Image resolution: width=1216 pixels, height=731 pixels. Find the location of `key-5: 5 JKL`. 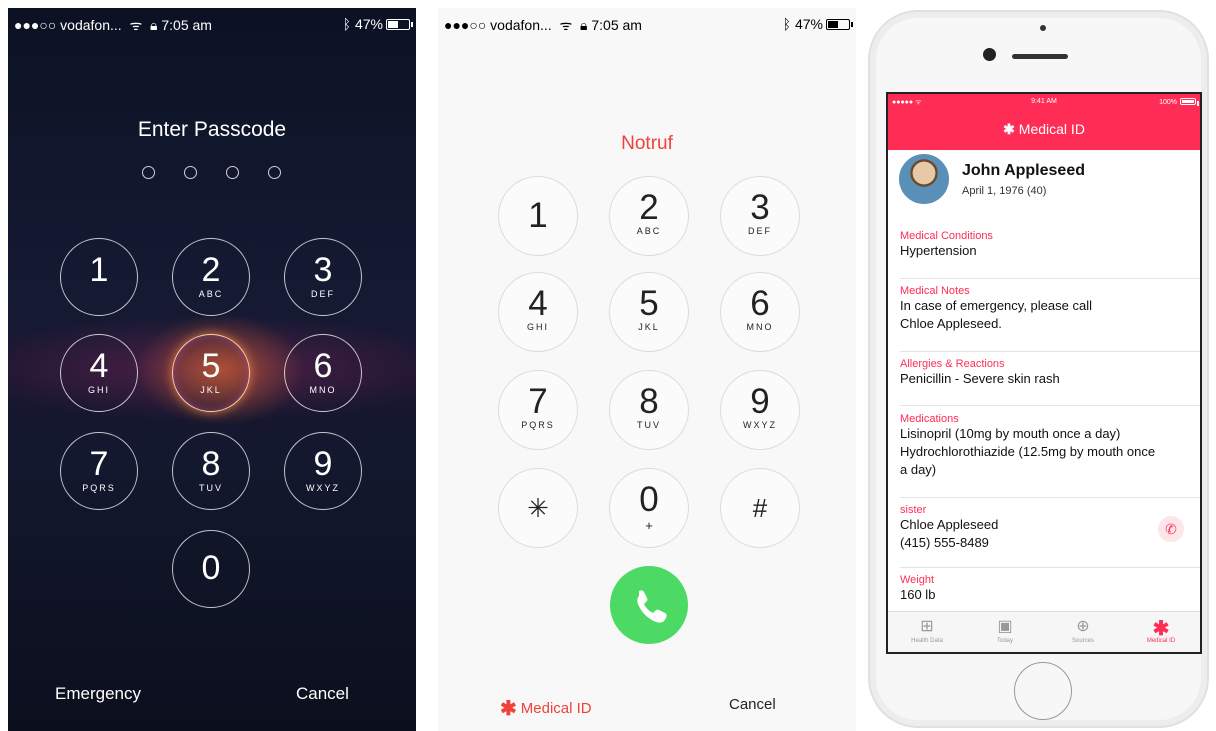

key-5: 5 JKL is located at coordinates (211, 373).